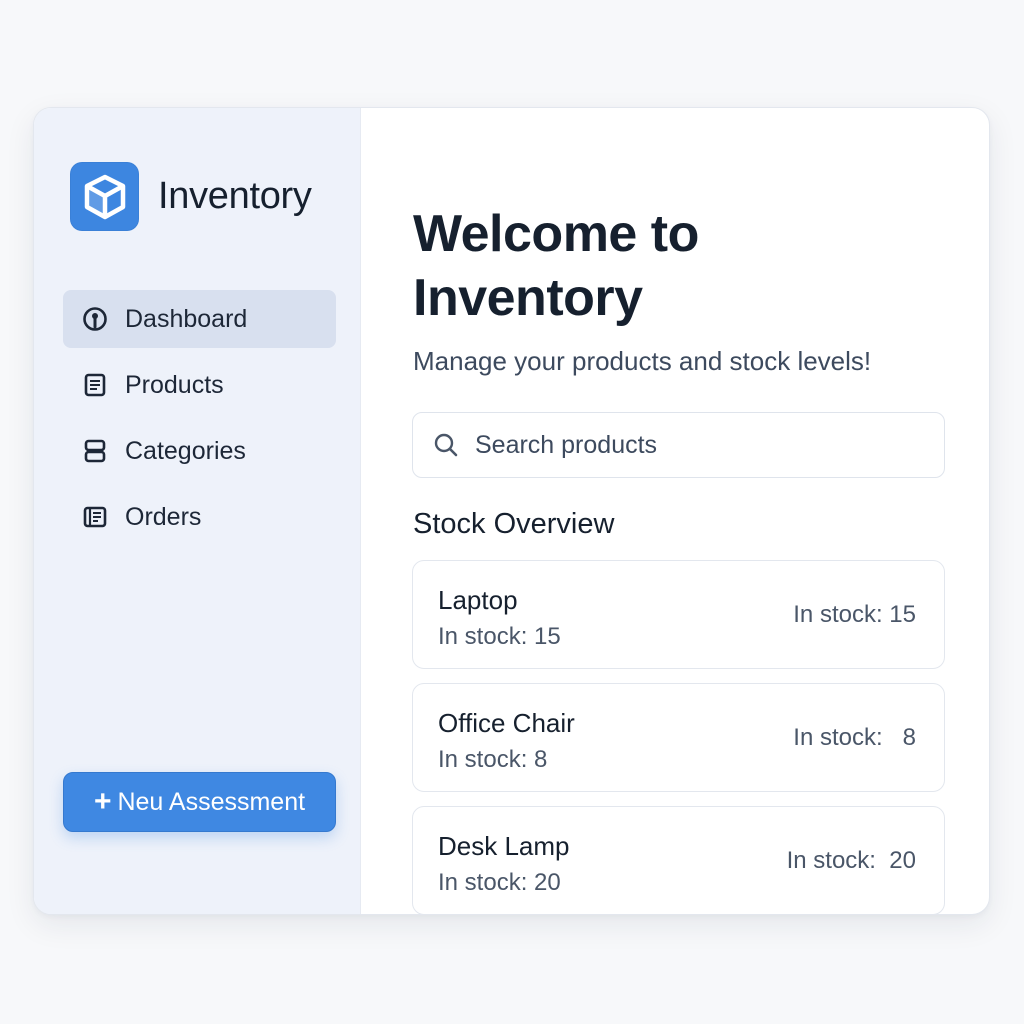 This screenshot has height=1024, width=1024. I want to click on sidebar-item-products: Products, so click(199, 385).